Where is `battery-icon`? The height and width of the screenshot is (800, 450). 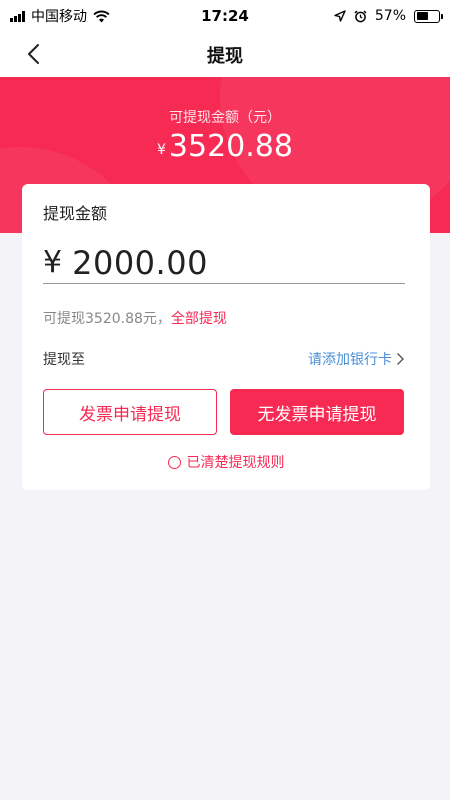 battery-icon is located at coordinates (428, 16).